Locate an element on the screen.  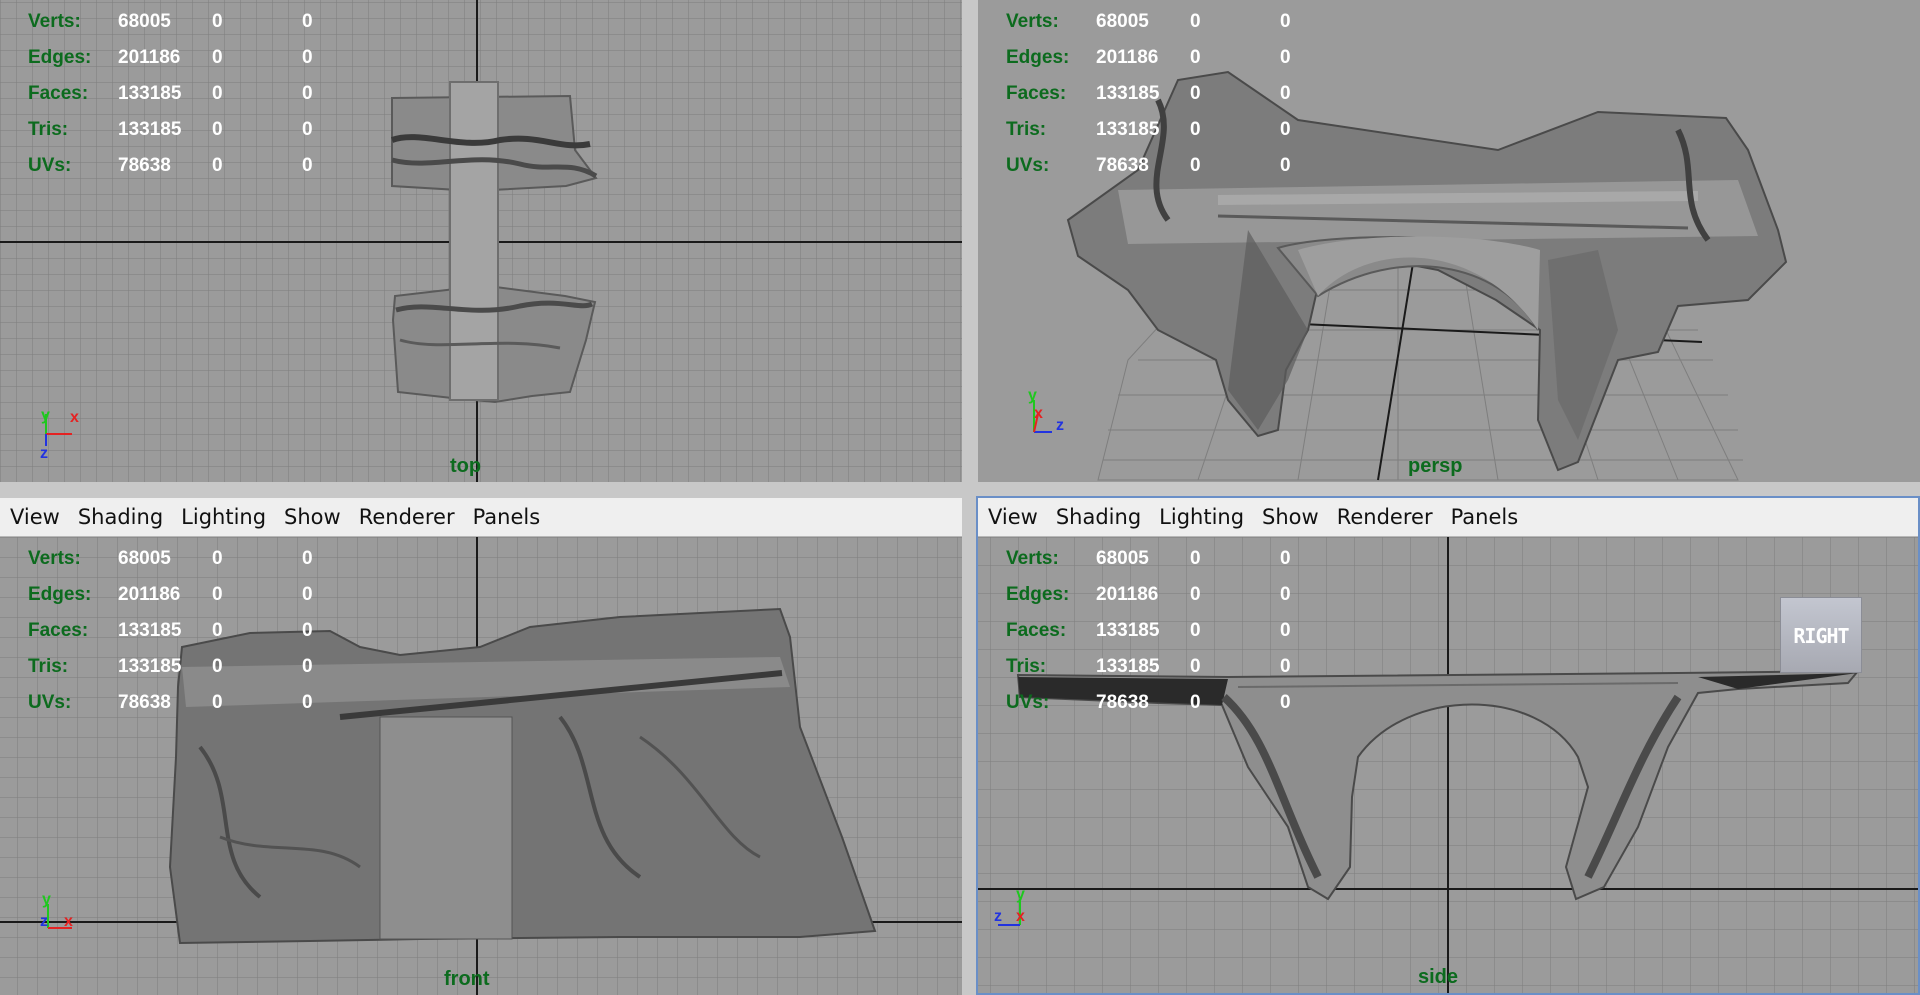
hud-row: Verts: 68005 0 0 is located at coordinates (195, 559).